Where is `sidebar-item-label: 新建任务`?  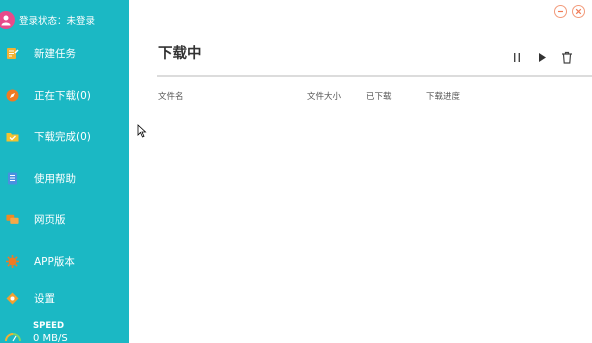 sidebar-item-label: 新建任务 is located at coordinates (55, 53).